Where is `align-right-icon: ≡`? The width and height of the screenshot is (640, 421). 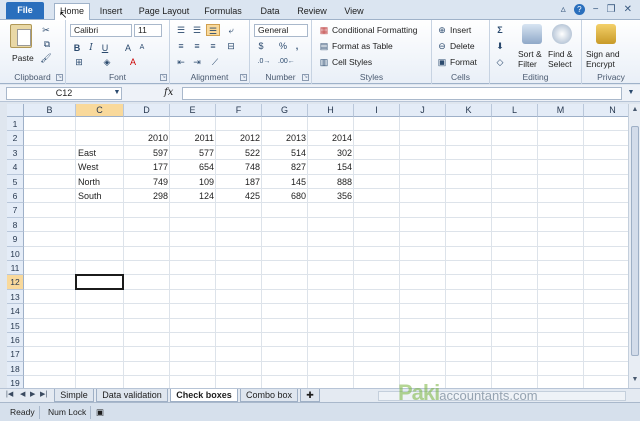 align-right-icon: ≡ is located at coordinates (213, 46).